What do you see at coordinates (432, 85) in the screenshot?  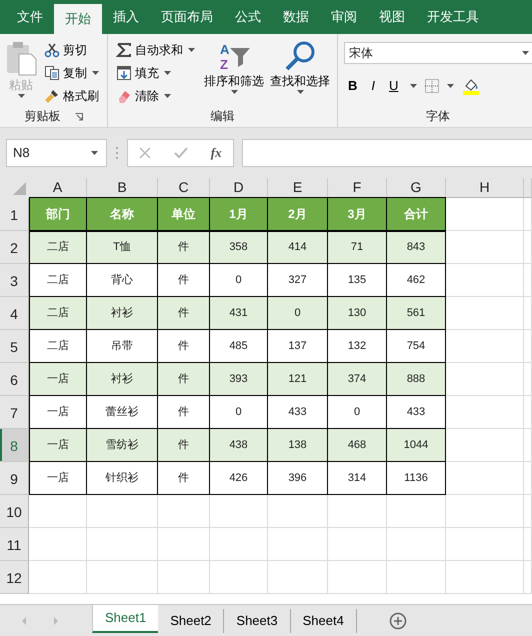 I see `borders-icon` at bounding box center [432, 85].